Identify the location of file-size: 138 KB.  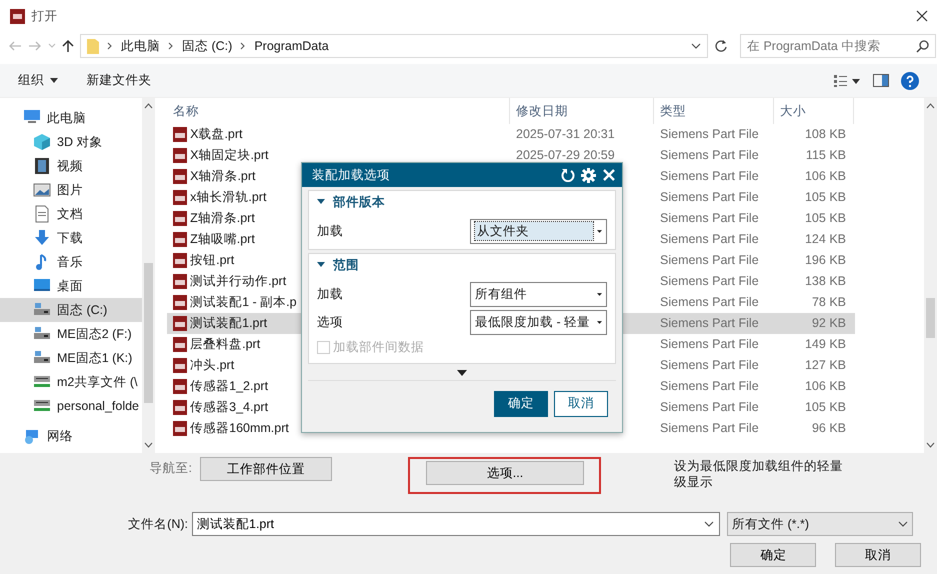
(825, 281).